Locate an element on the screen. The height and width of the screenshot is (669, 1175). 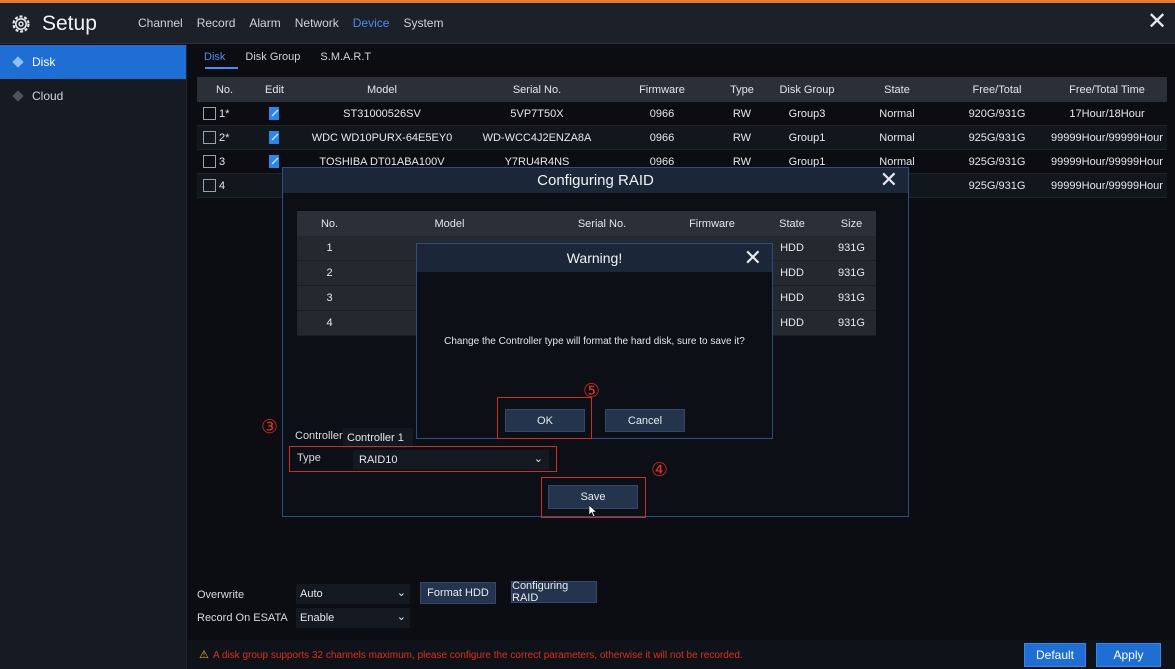
tab-alarm: Alarm is located at coordinates (264, 23).